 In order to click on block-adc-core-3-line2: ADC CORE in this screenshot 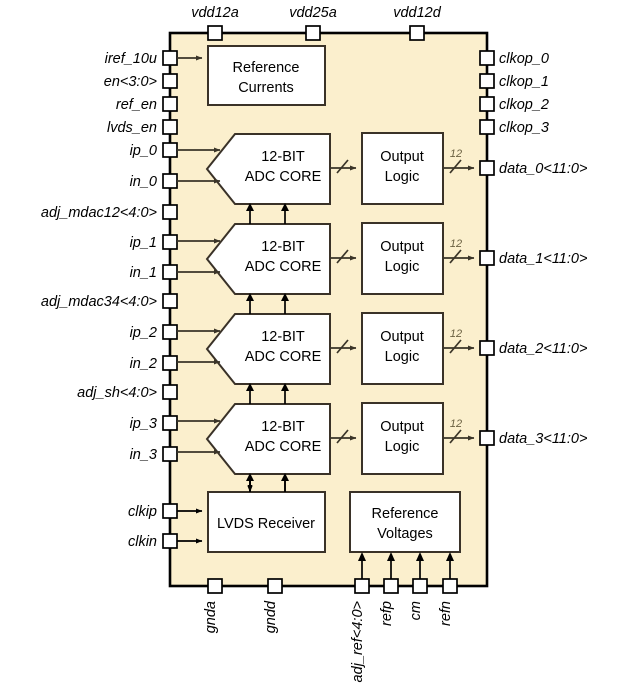, I will do `click(283, 447)`.